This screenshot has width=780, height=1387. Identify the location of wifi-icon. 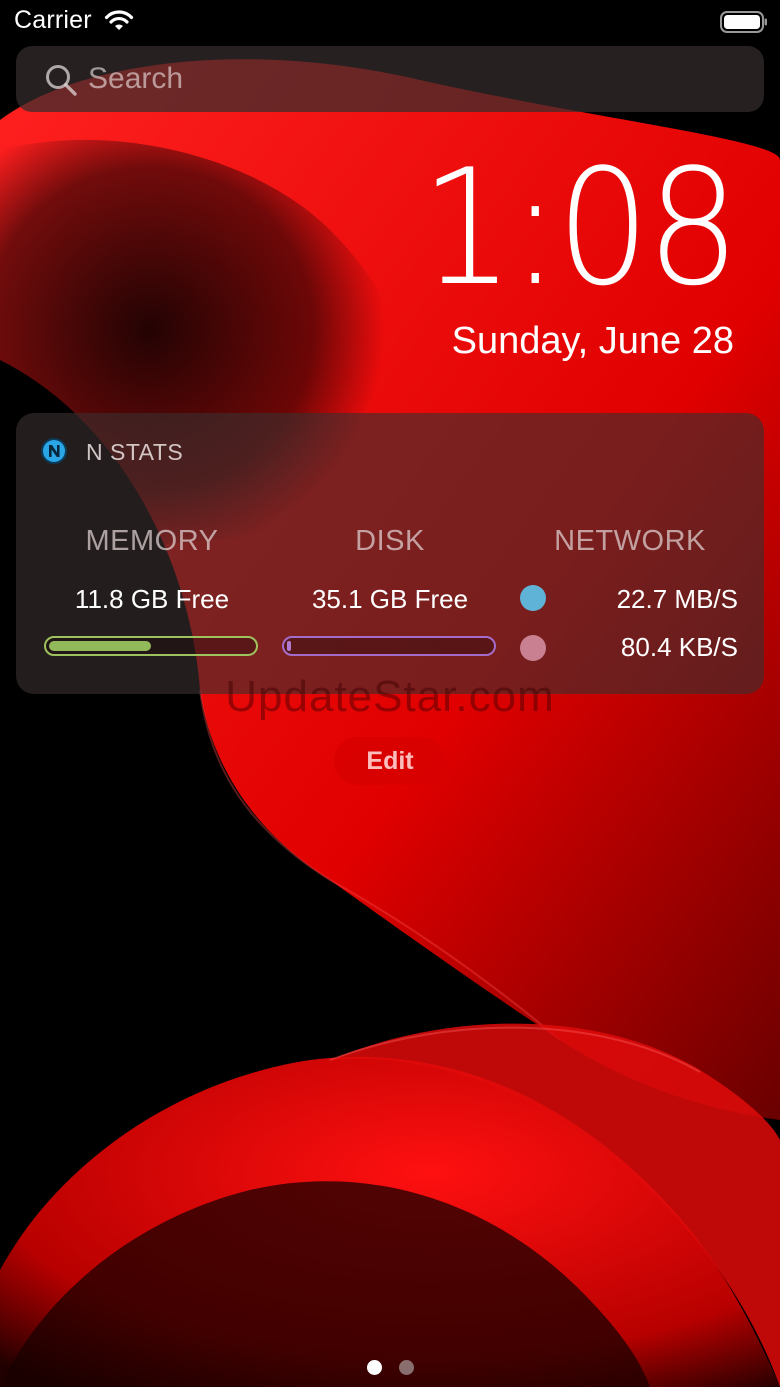
(119, 20).